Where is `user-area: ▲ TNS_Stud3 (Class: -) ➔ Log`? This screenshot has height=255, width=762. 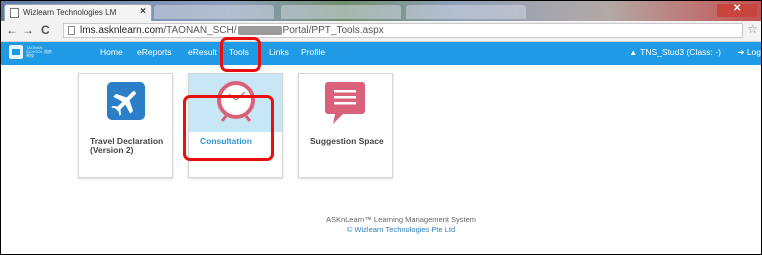 user-area: ▲ TNS_Stud3 (Class: -) ➔ Log is located at coordinates (695, 52).